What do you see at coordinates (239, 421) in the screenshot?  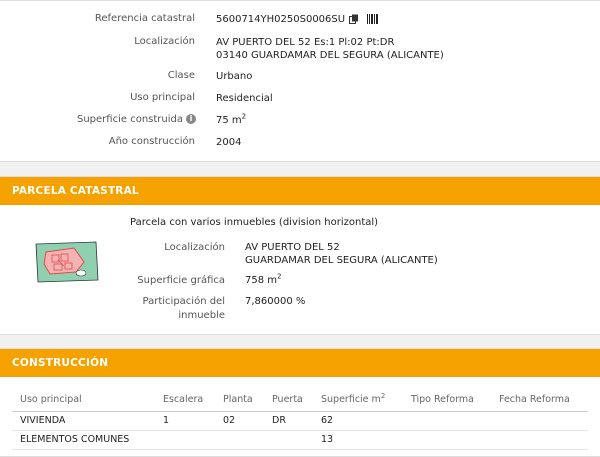 I see `cell-planta: 02` at bounding box center [239, 421].